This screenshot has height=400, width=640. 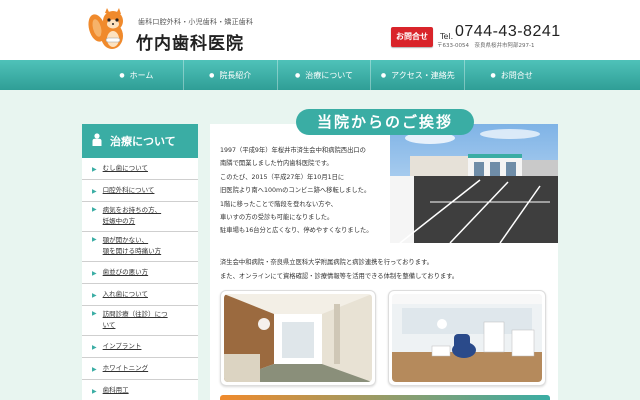 I want to click on treatment-room-photo-card, so click(x=467, y=338).